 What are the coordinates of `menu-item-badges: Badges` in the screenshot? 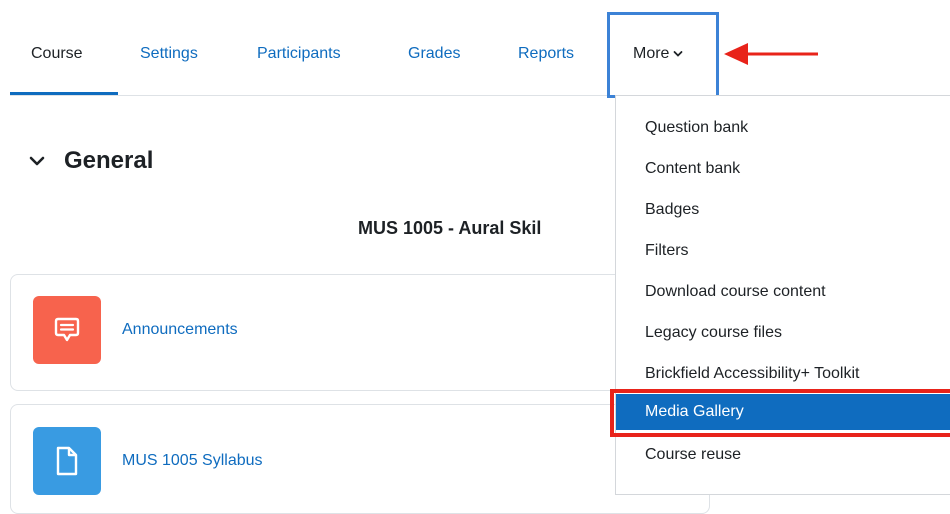 It's located at (783, 210).